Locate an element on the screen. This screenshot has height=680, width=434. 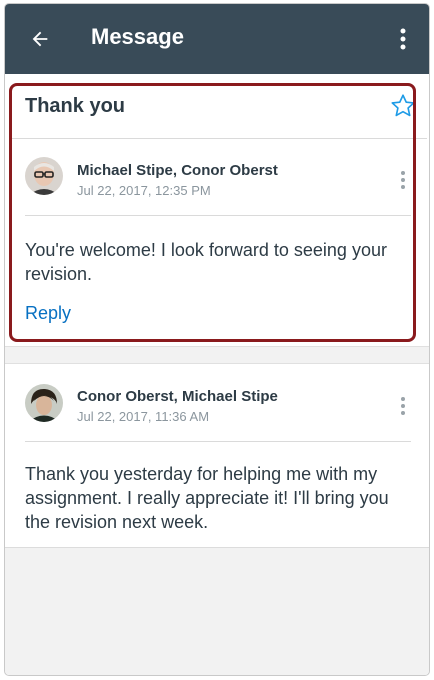
card-separator is located at coordinates (217, 355).